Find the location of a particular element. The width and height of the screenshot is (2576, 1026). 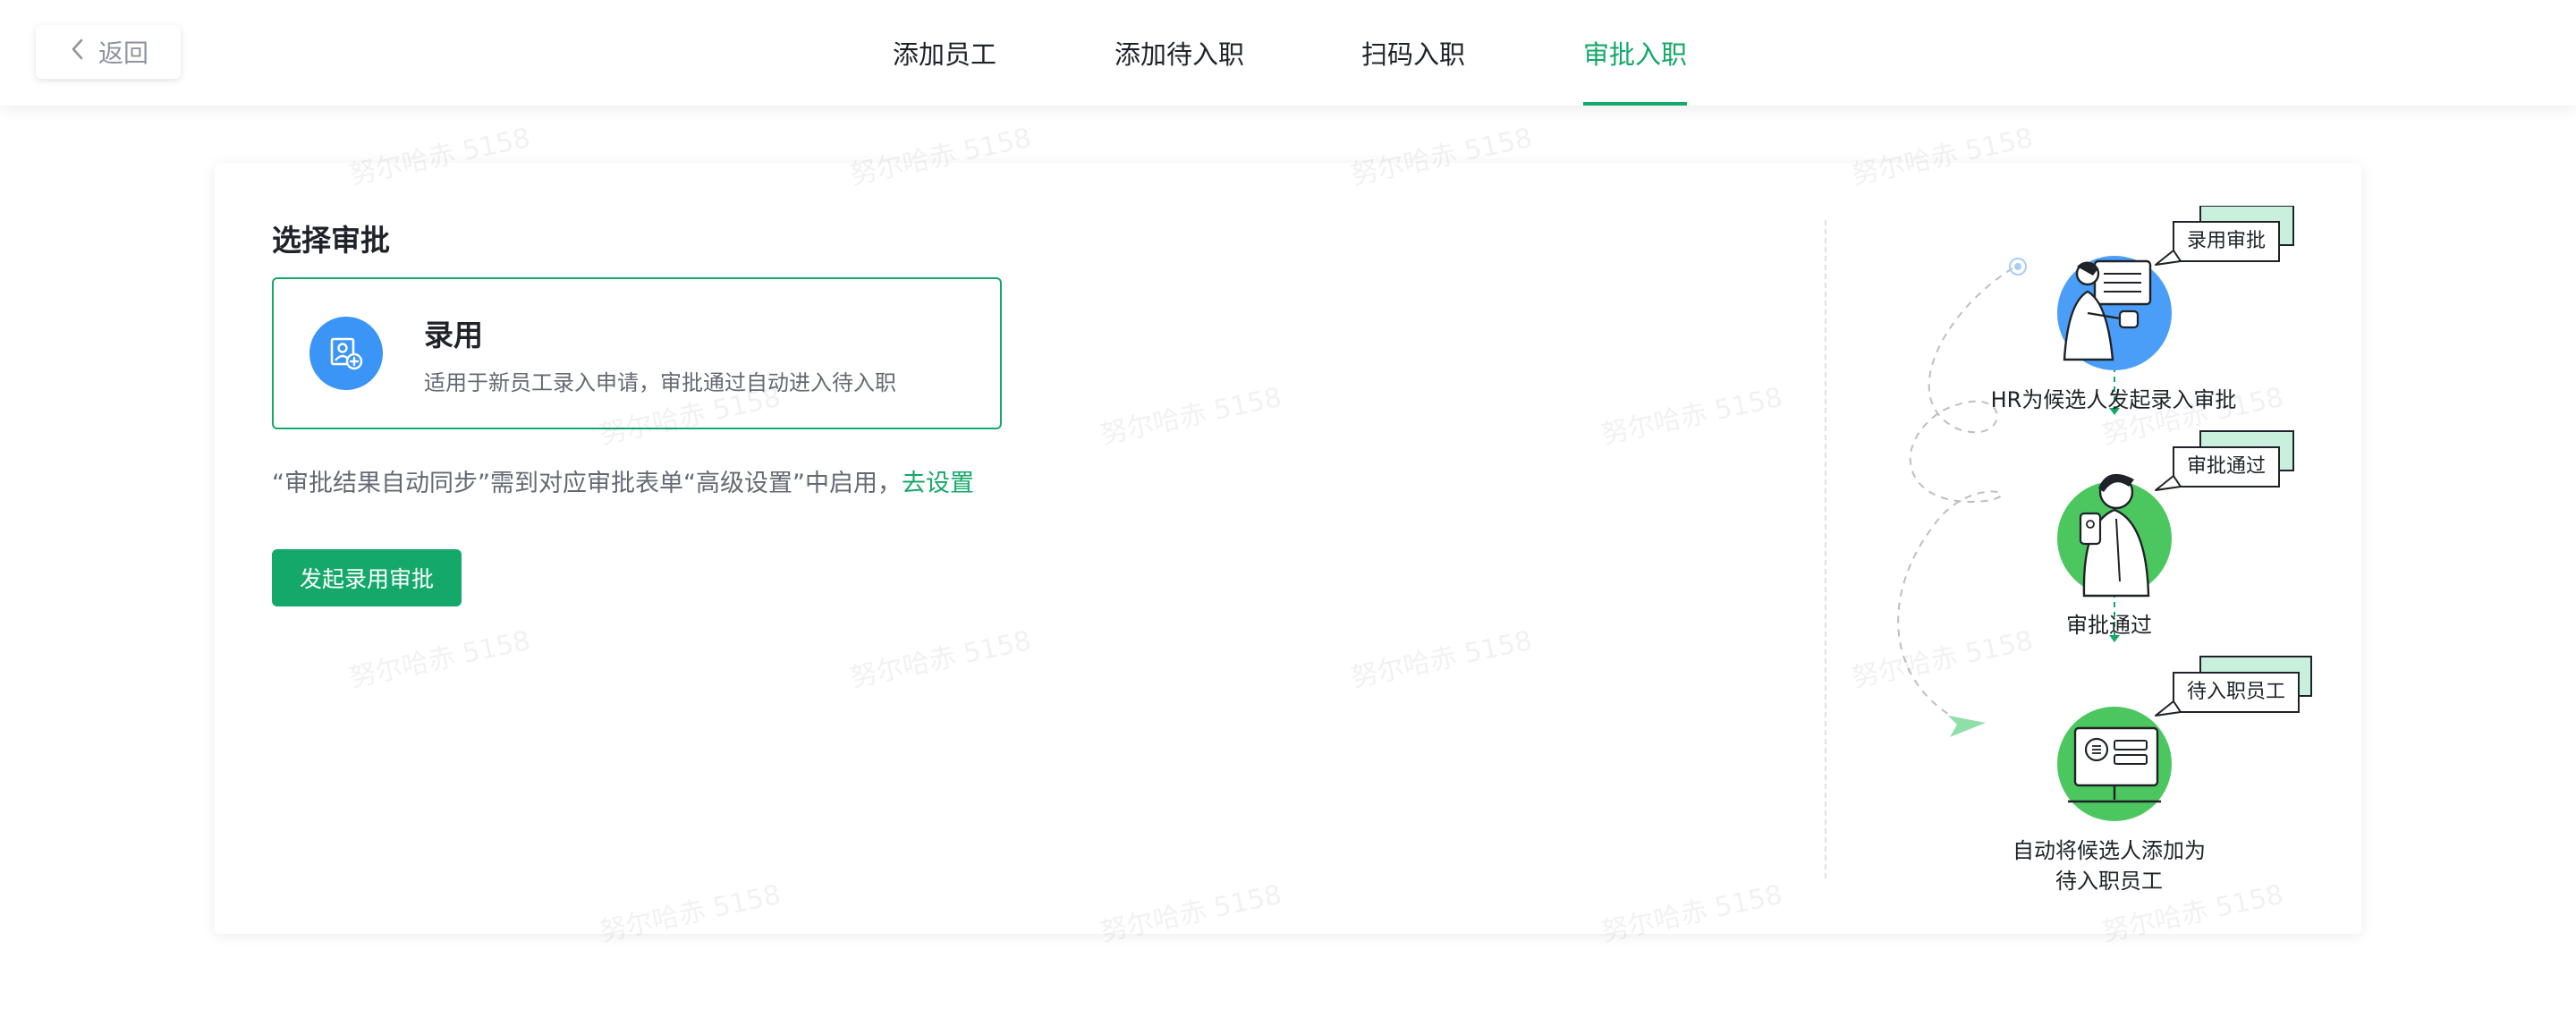

divider is located at coordinates (1825, 549).